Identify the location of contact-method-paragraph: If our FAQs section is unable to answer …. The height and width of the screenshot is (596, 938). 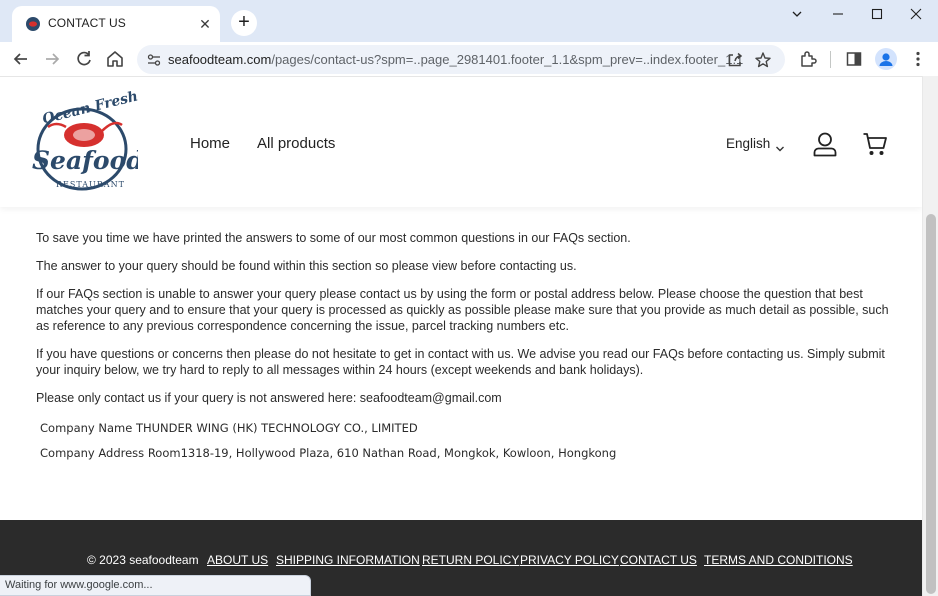
(462, 310).